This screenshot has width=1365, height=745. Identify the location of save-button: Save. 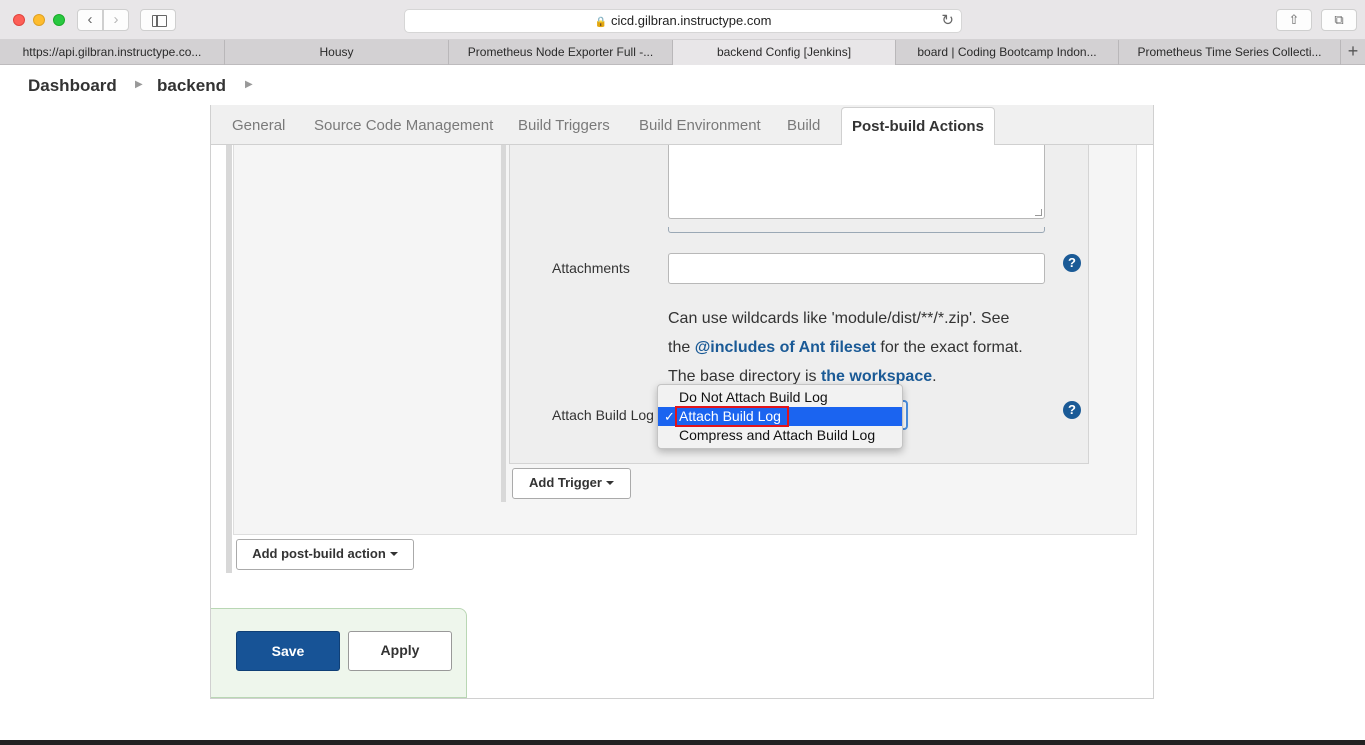
(288, 651).